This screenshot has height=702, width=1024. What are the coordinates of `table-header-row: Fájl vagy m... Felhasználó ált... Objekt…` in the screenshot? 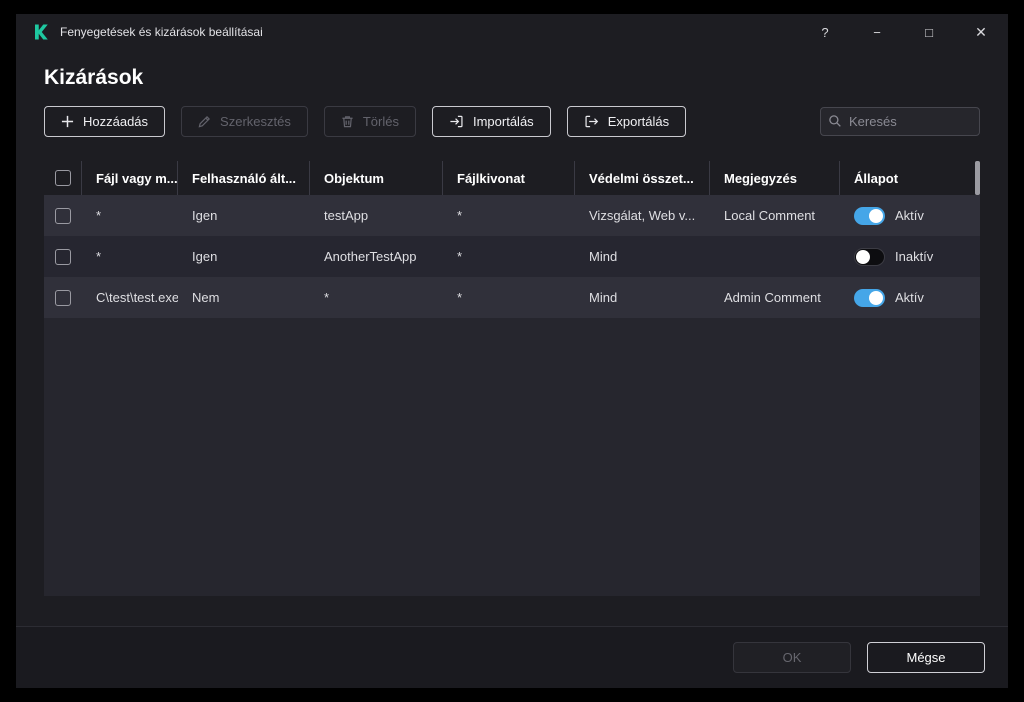 It's located at (512, 178).